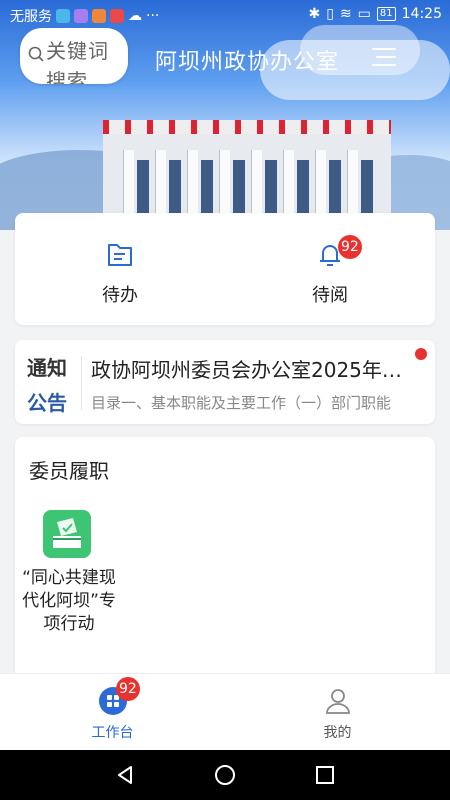 This screenshot has height=800, width=450. Describe the element at coordinates (314, 14) in the screenshot. I see `bluetooth-icon: ✱` at that location.